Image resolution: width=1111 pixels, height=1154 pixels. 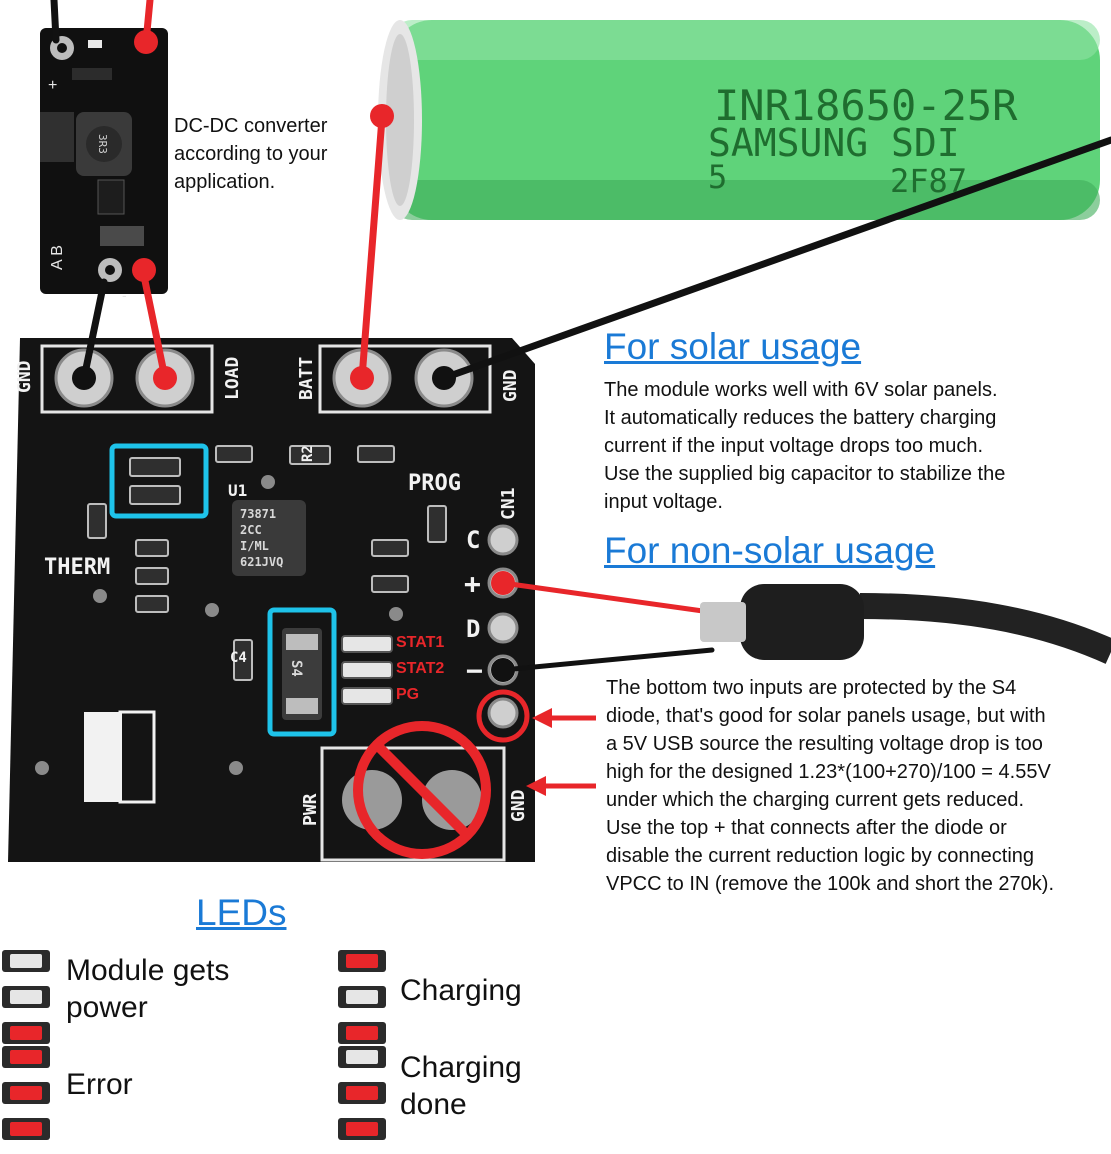 What do you see at coordinates (24, 376) in the screenshot?
I see `pcb-label-gnd-left: GND` at bounding box center [24, 376].